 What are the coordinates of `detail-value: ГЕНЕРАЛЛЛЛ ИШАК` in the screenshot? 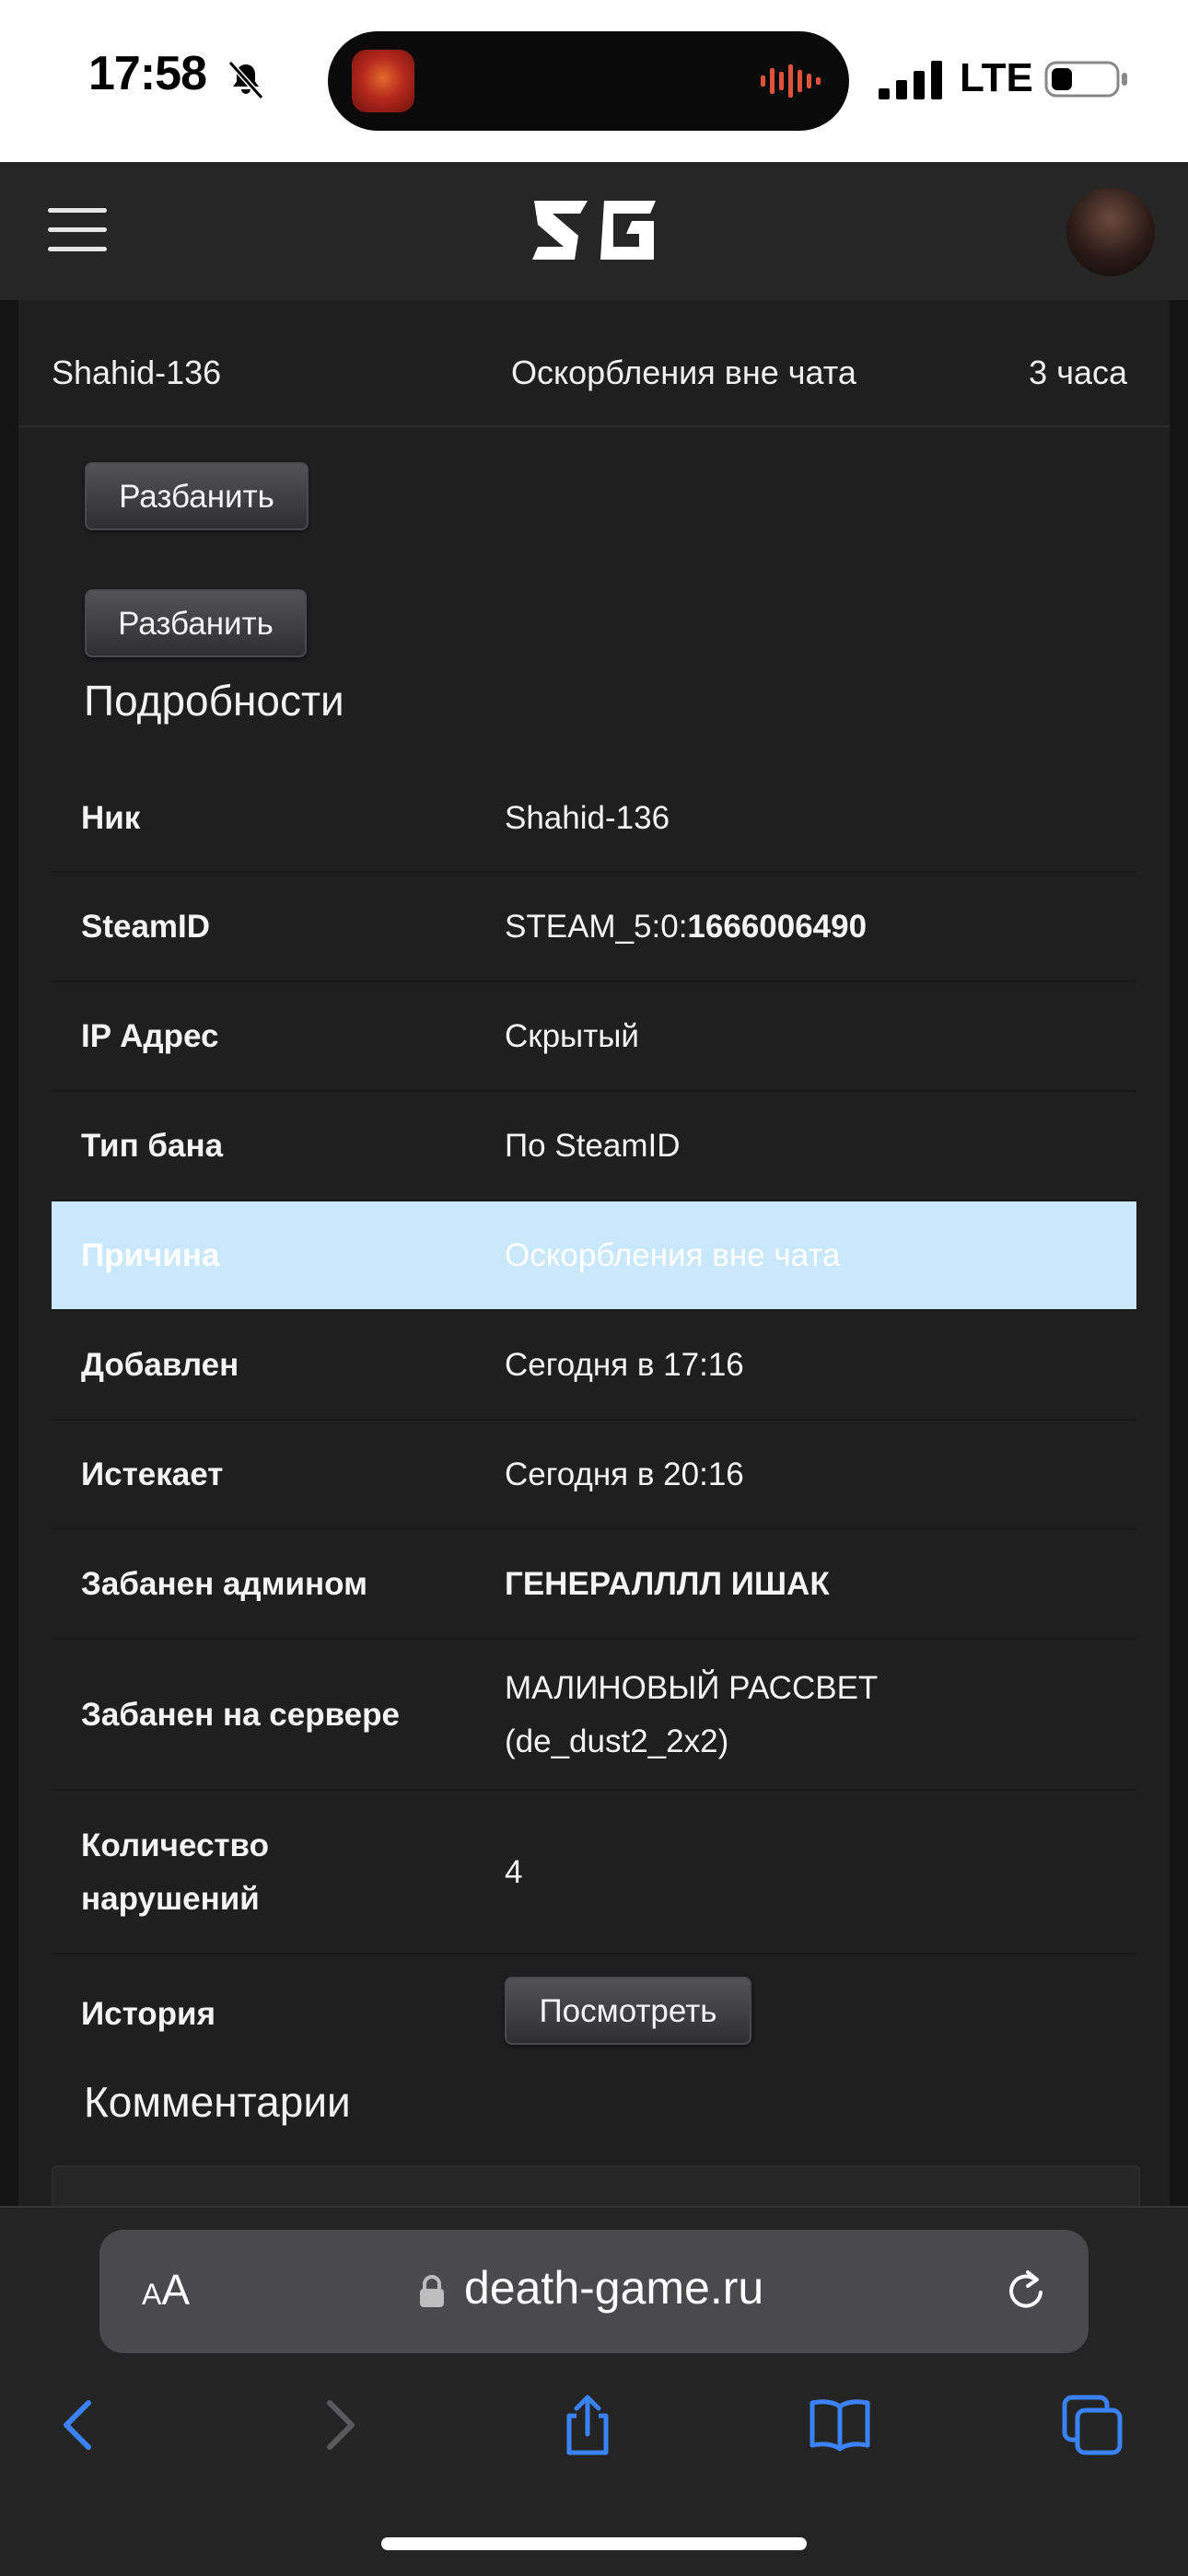 It's located at (667, 1584).